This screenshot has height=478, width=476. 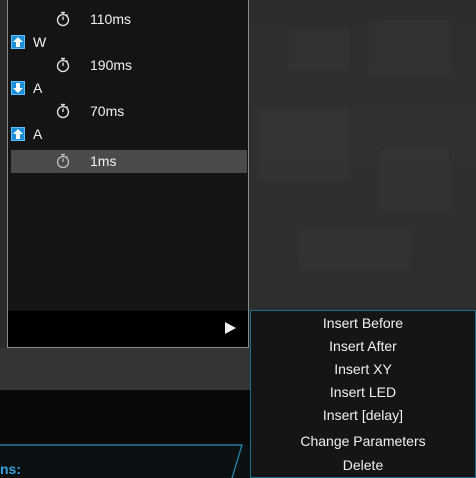 I want to click on key-event-row: W, so click(x=129, y=42).